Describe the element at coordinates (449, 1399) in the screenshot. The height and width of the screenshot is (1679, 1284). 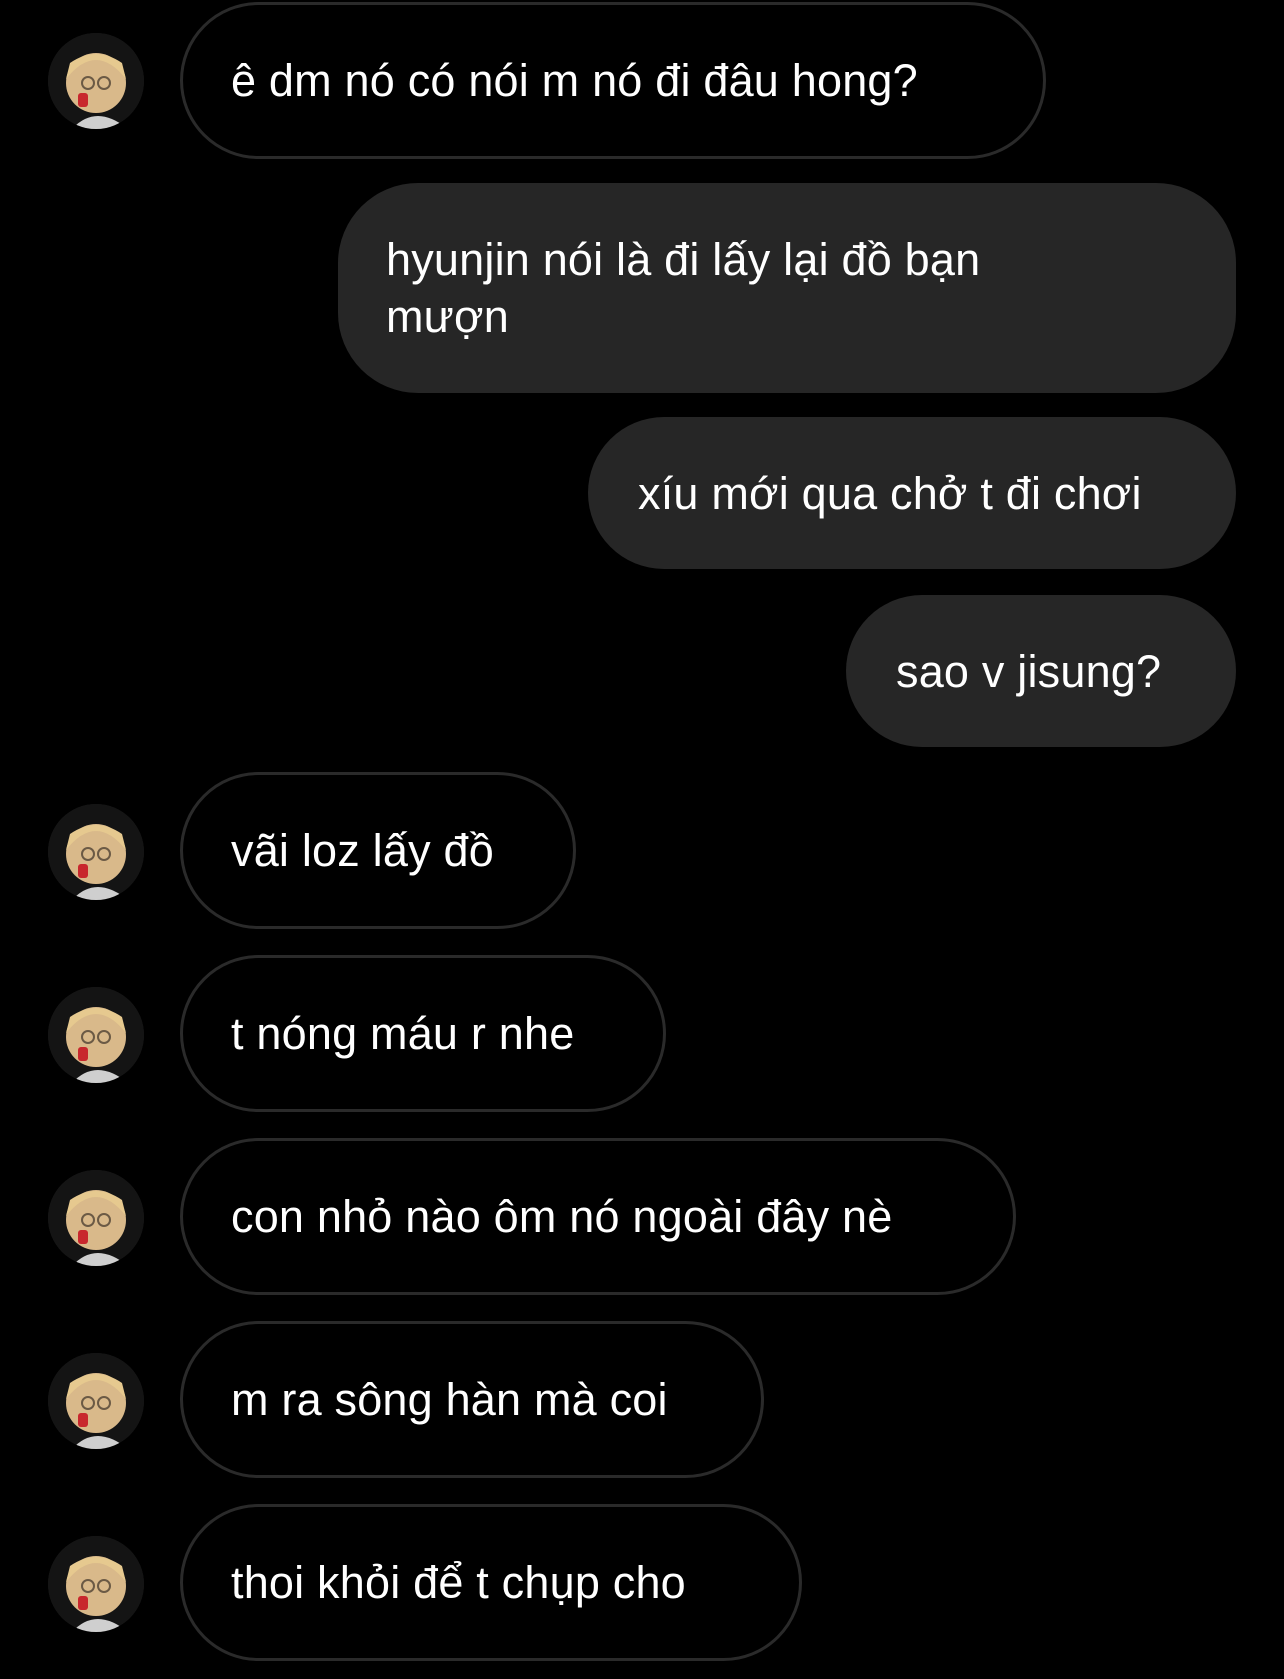
I see `message-text: m ra sông hàn mà coi` at that location.